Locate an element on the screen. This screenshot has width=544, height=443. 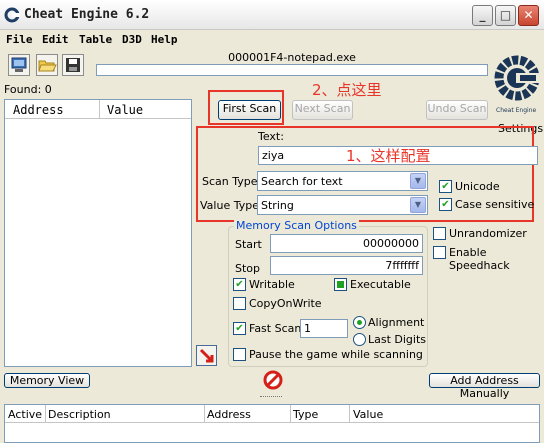
speedhack-label: Enable Speedhack is located at coordinates (479, 259).